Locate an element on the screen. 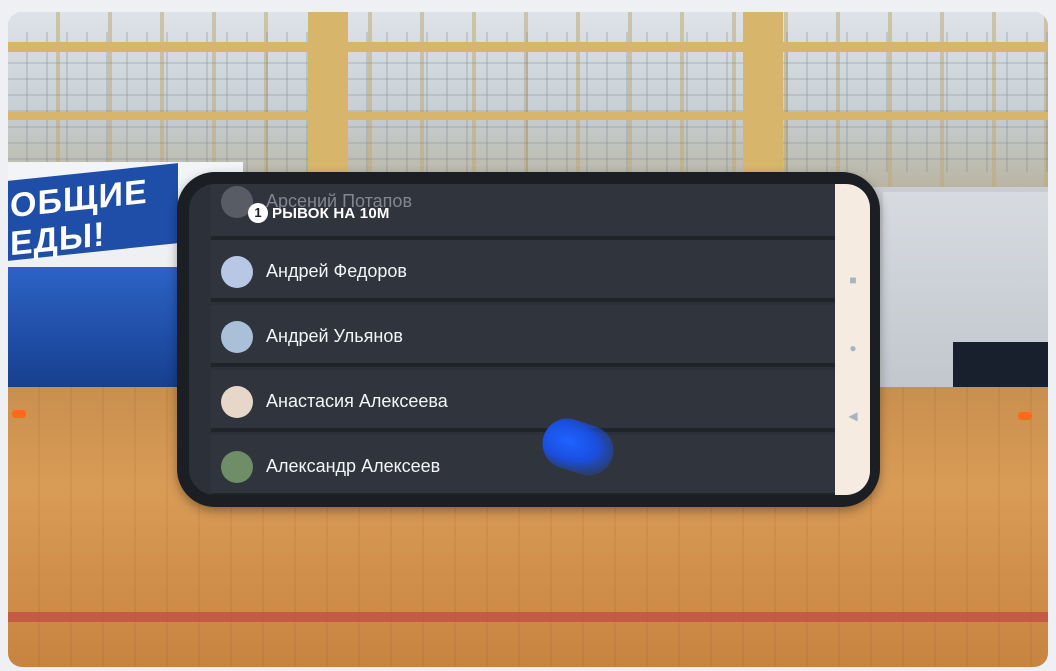  banner-text: ОБЩИЕ ЕДЫ! is located at coordinates (79, 218).